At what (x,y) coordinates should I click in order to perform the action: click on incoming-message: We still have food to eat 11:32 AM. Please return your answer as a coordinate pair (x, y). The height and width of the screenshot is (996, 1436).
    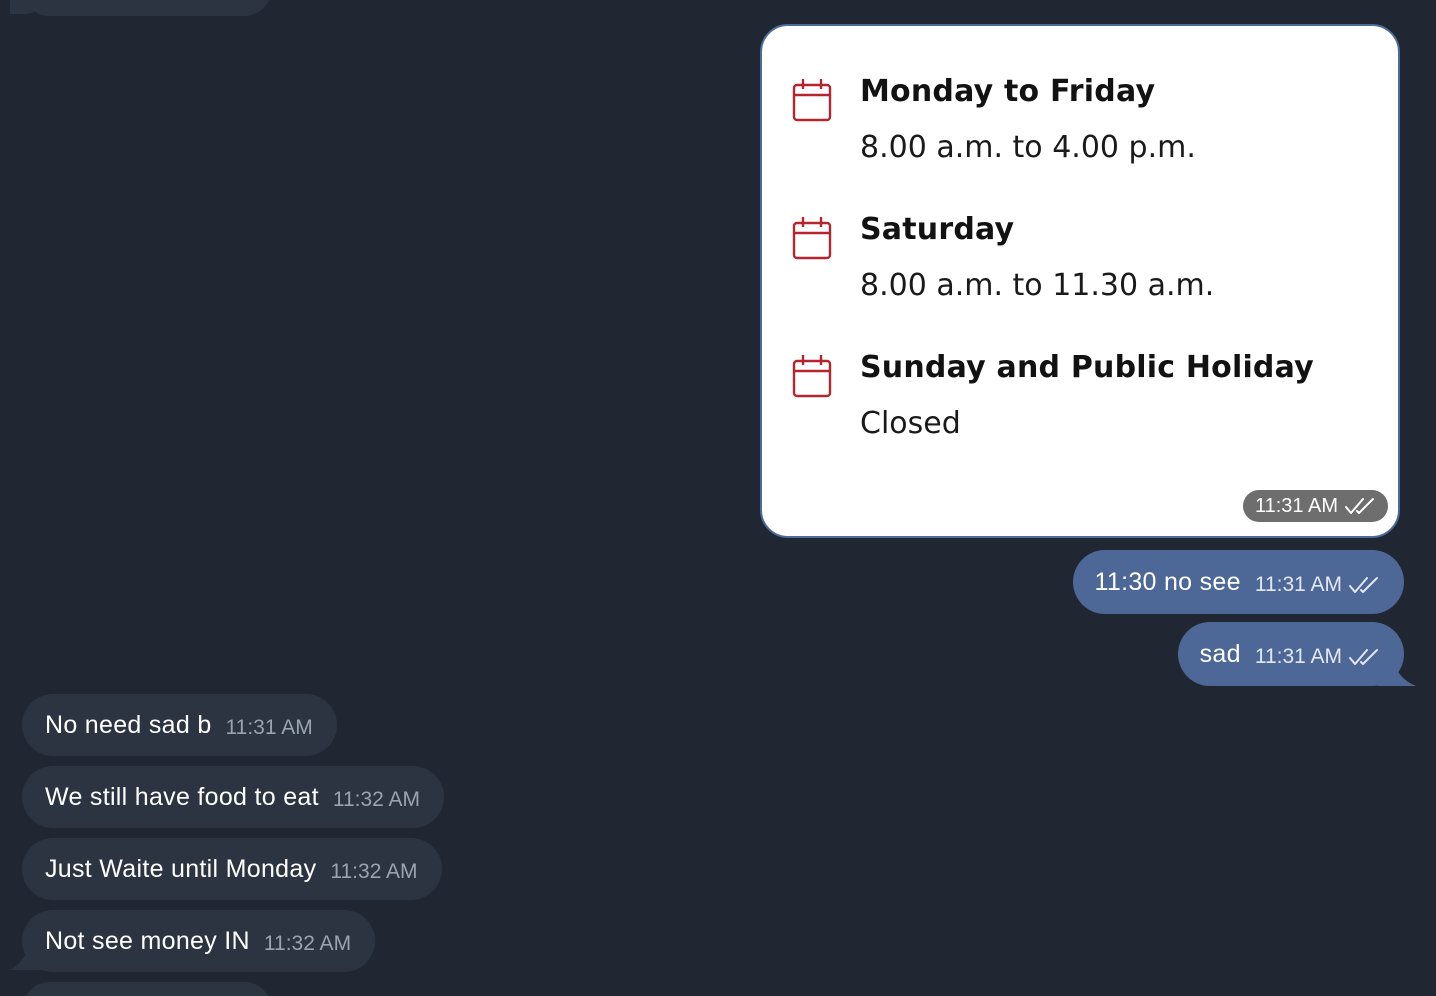
    Looking at the image, I should click on (233, 797).